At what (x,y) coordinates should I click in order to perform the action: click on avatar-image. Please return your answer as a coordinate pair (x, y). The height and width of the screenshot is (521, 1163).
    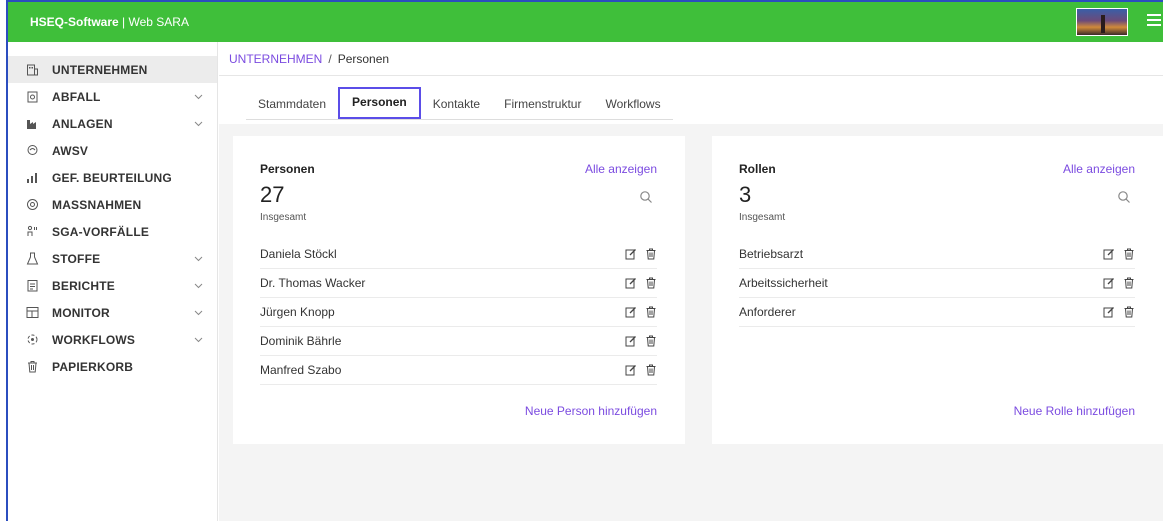
    Looking at the image, I should click on (1103, 24).